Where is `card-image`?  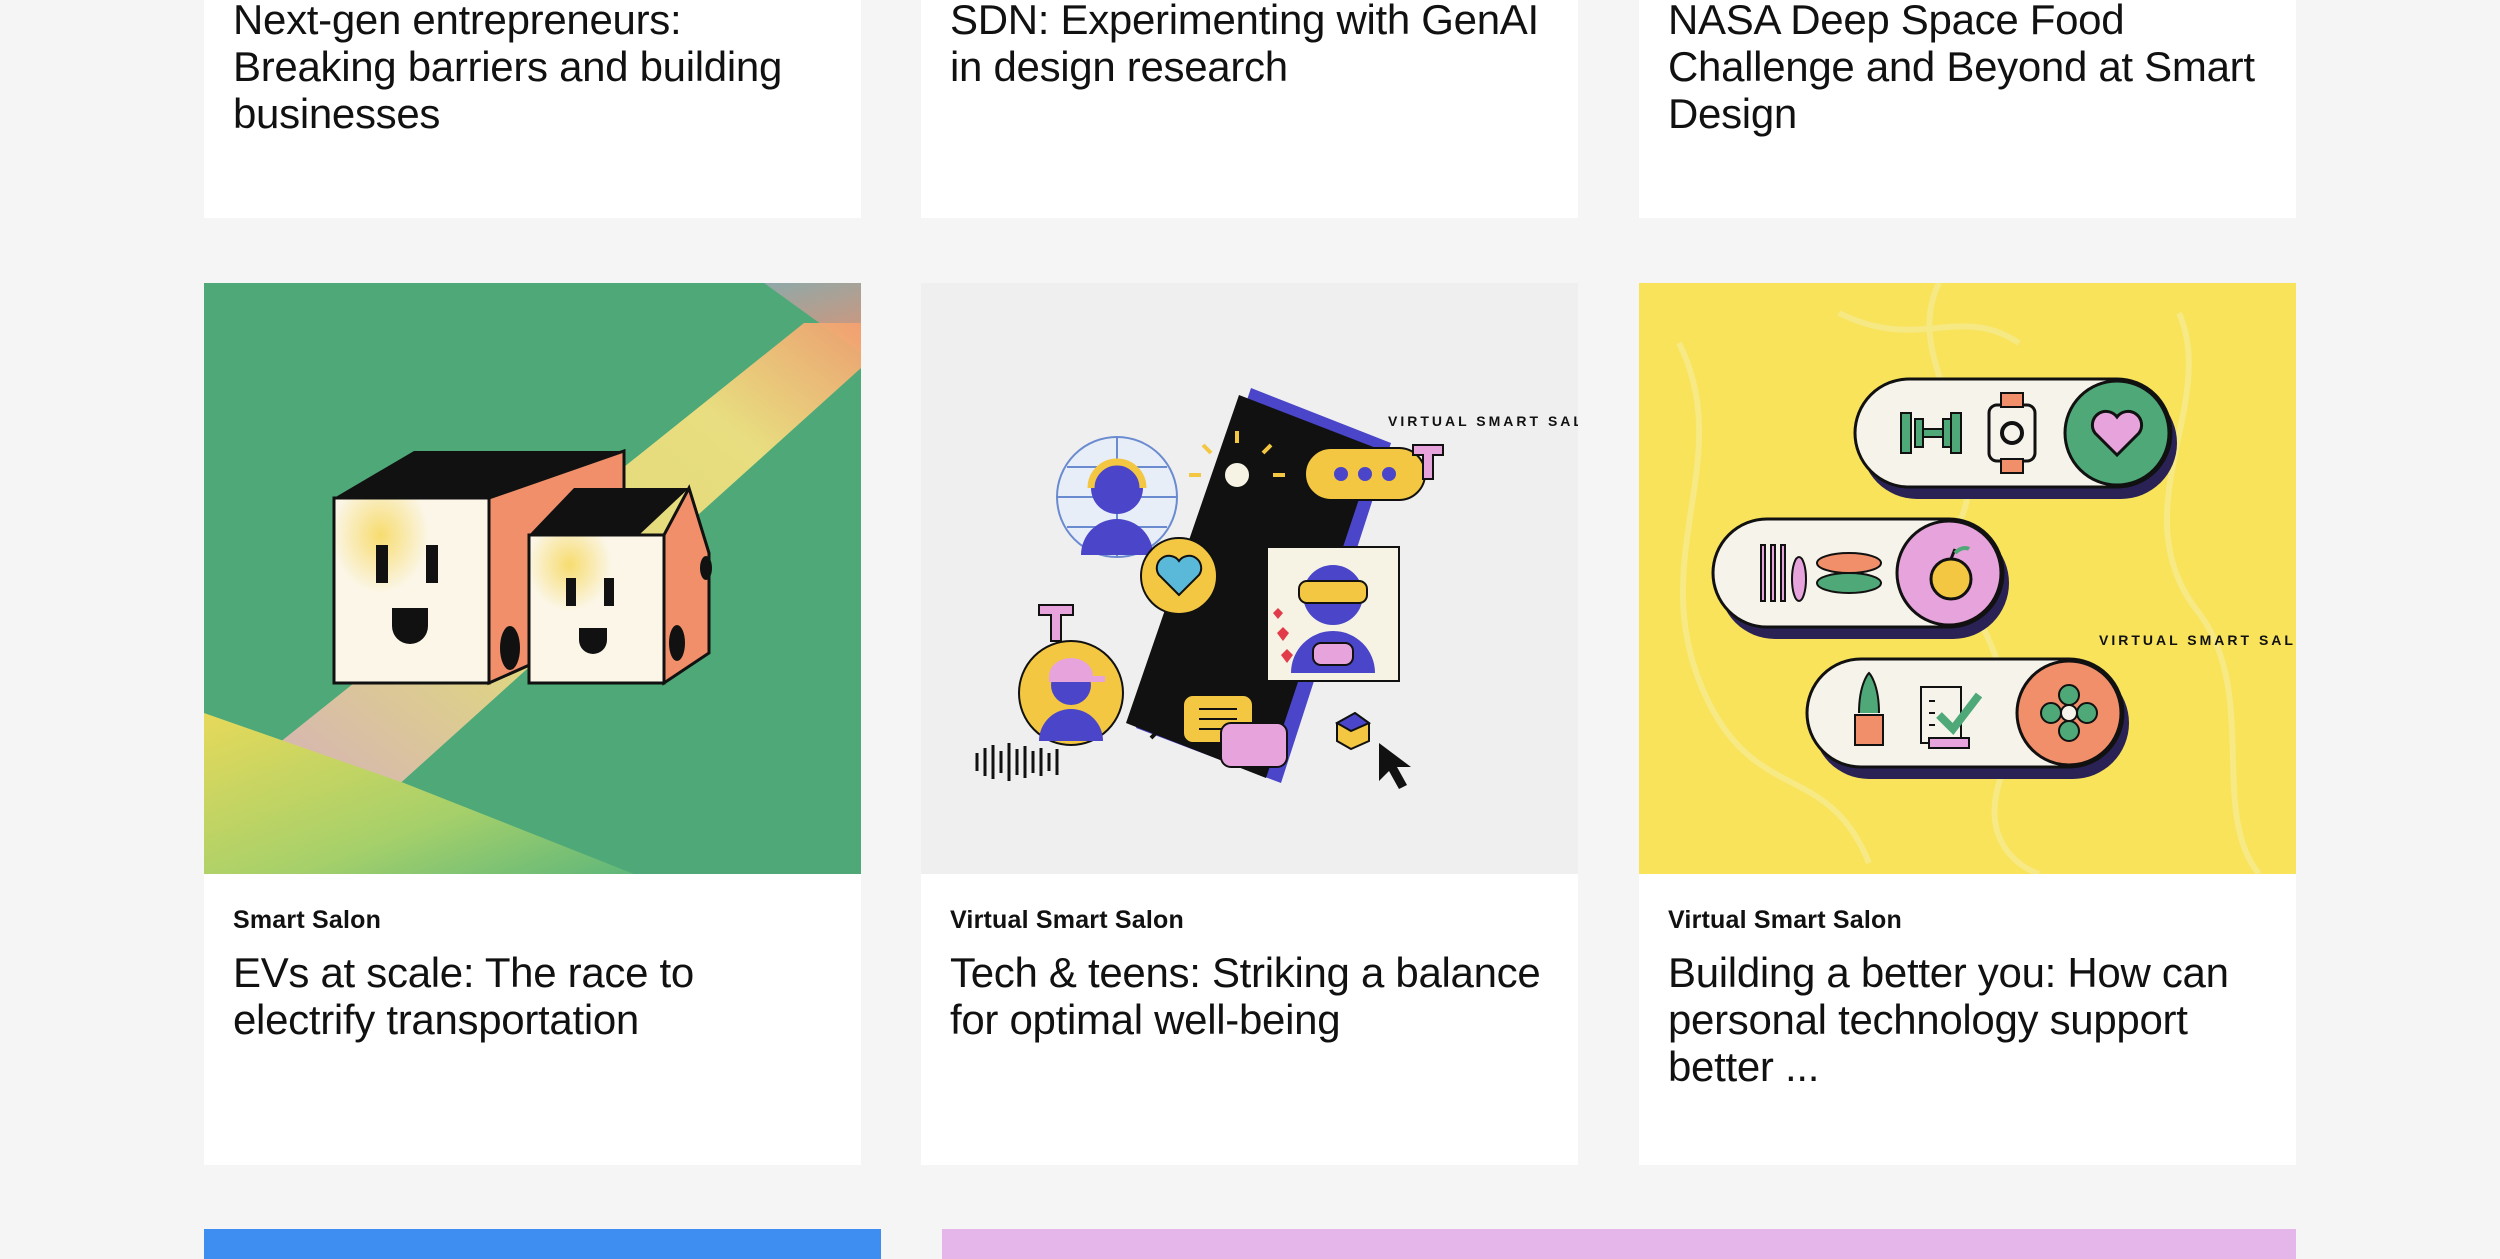 card-image is located at coordinates (532, 578).